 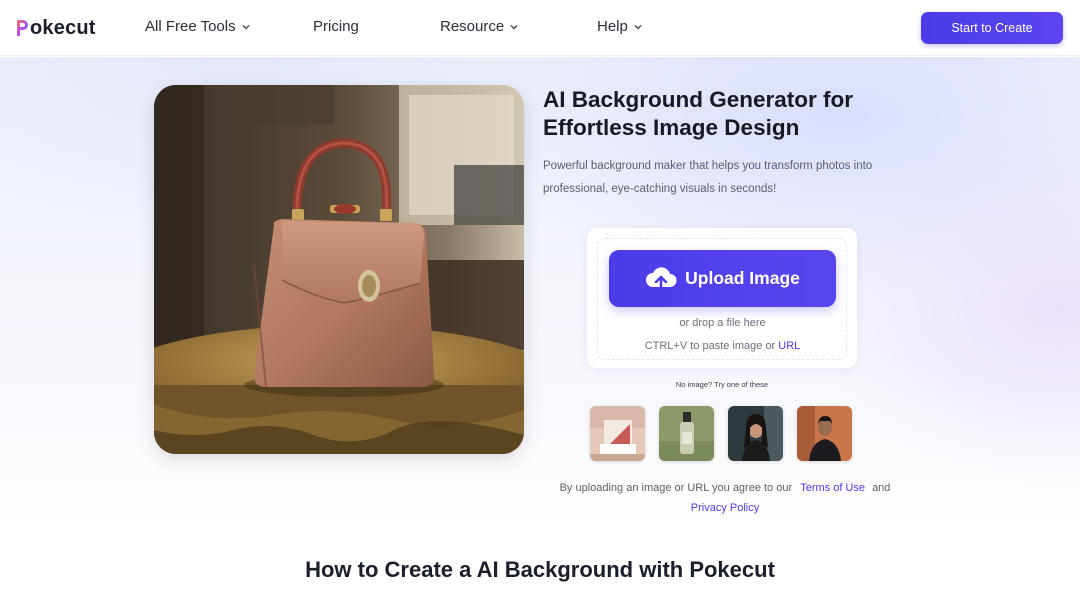 What do you see at coordinates (190, 26) in the screenshot?
I see `nav-label: All Free Tools` at bounding box center [190, 26].